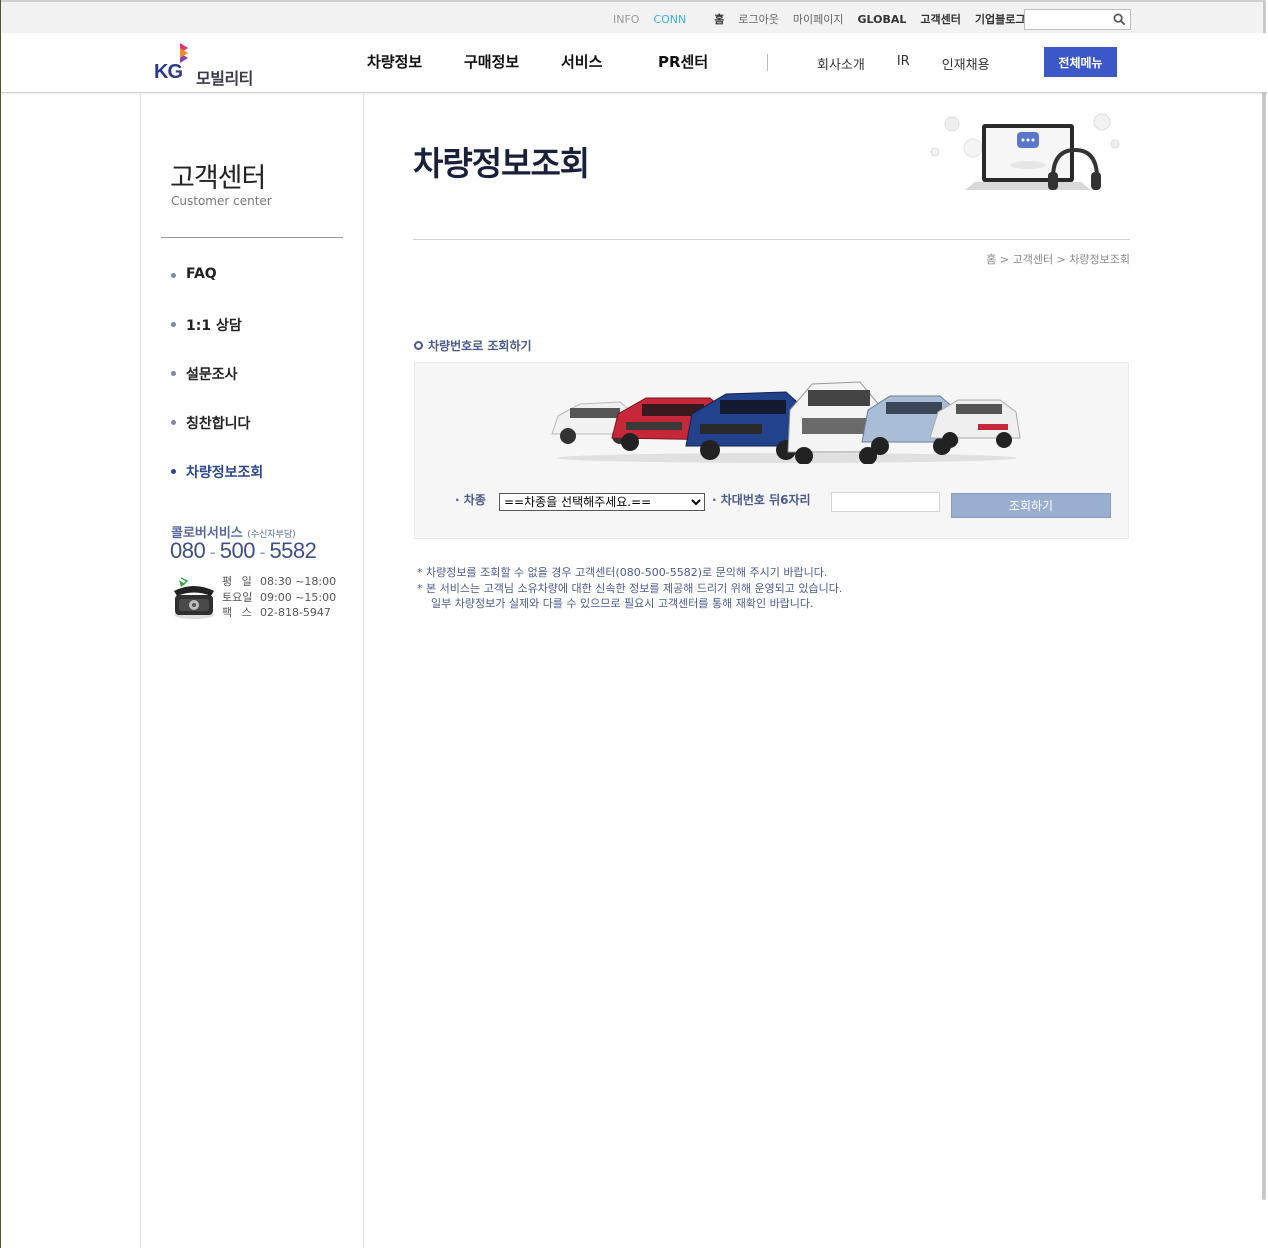 This screenshot has height=1248, width=1268. Describe the element at coordinates (767, 62) in the screenshot. I see `nav-divider` at that location.